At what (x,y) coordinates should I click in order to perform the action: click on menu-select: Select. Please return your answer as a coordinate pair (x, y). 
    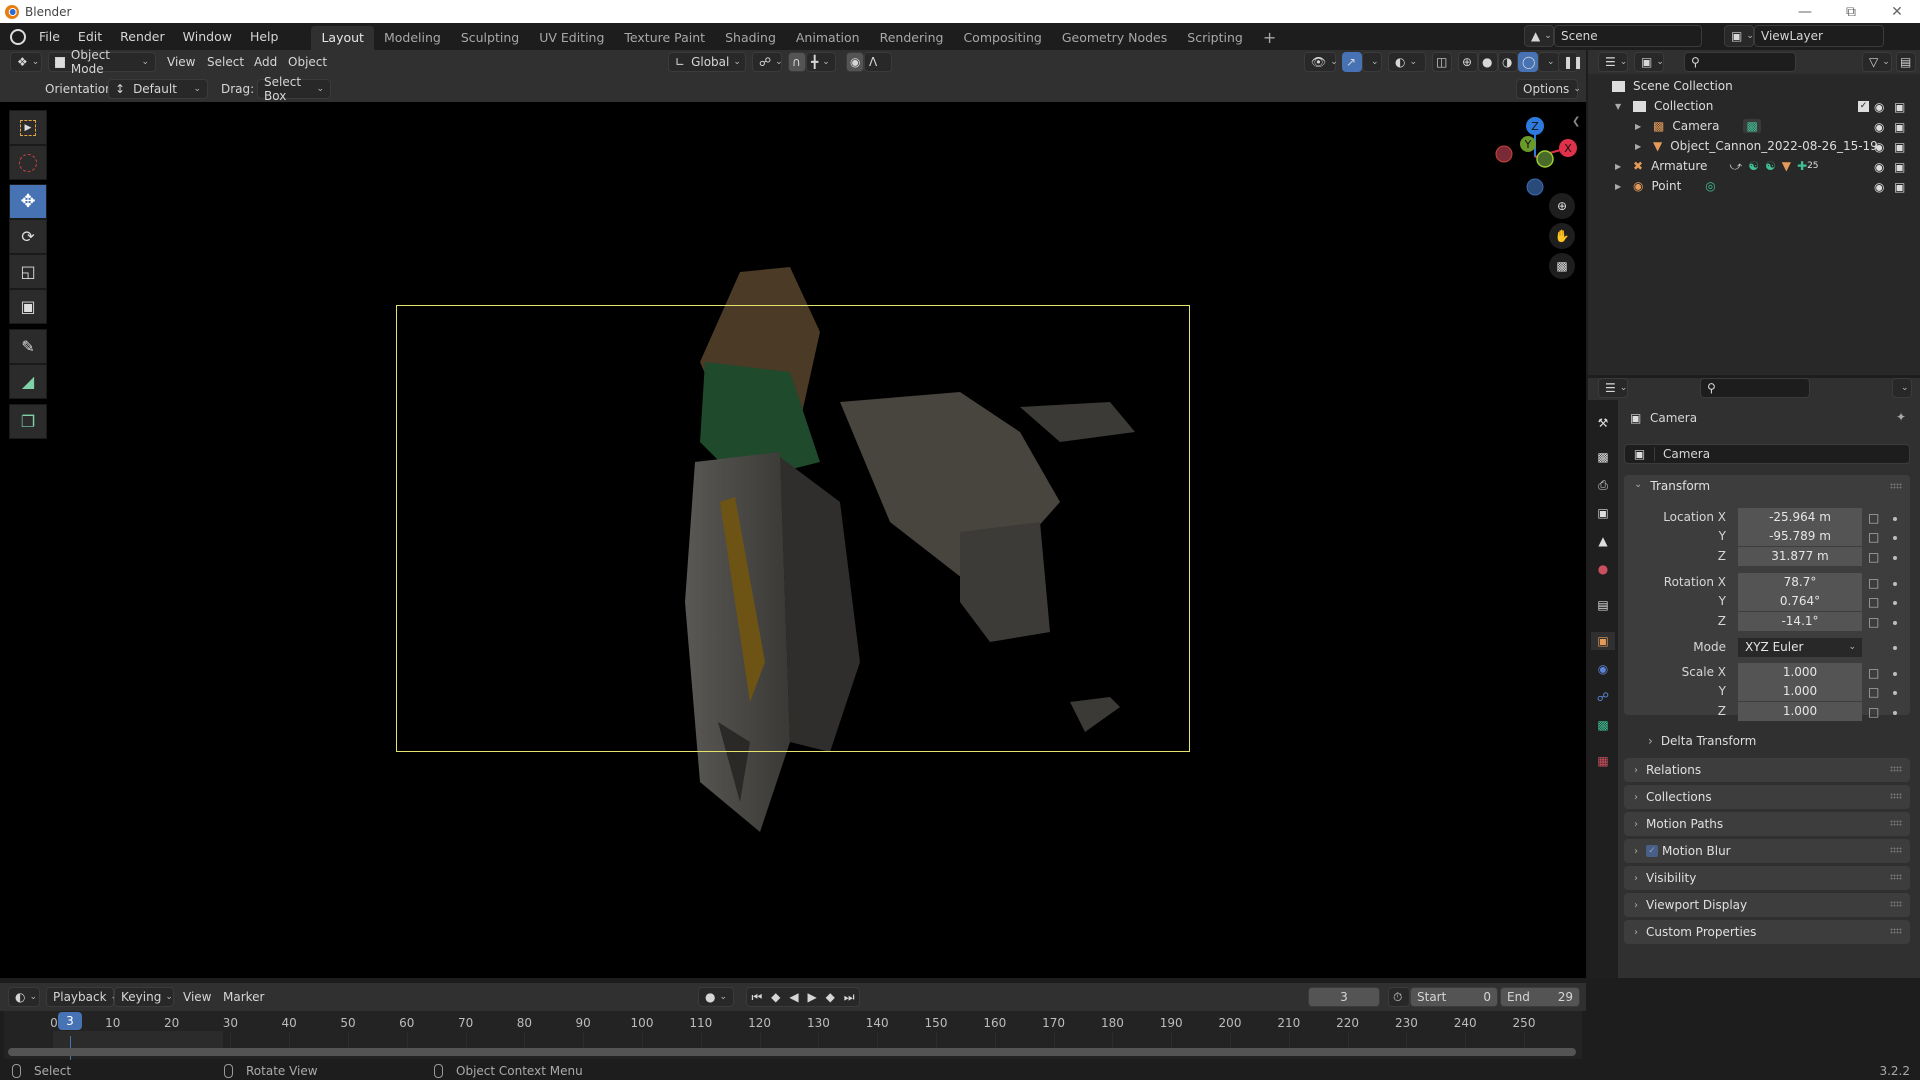
    Looking at the image, I should click on (225, 62).